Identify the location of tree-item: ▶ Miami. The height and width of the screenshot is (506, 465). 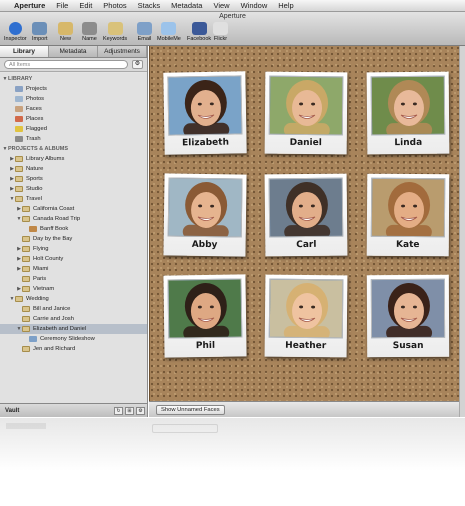
(73, 269).